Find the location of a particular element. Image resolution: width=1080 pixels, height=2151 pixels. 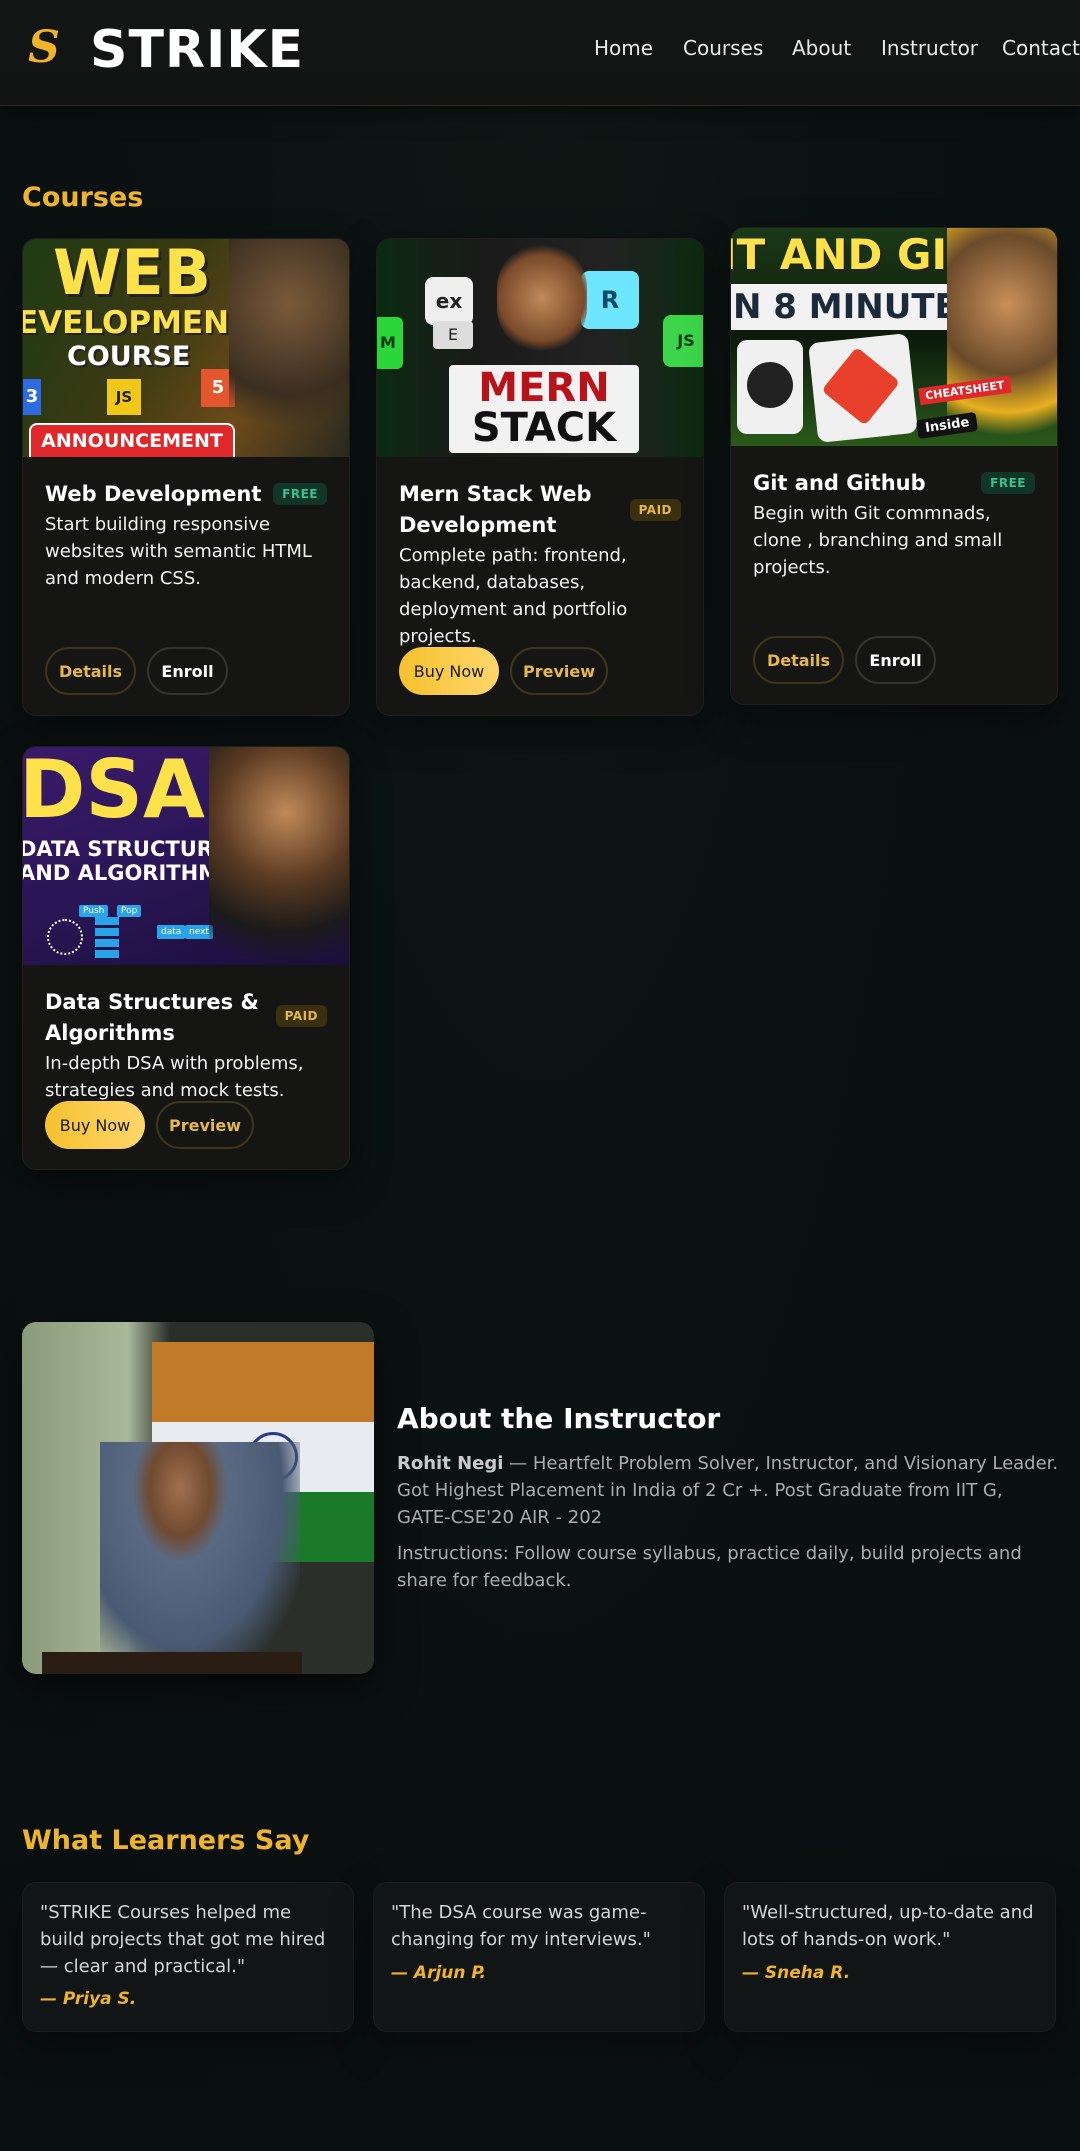

data-chip: data is located at coordinates (171, 932).